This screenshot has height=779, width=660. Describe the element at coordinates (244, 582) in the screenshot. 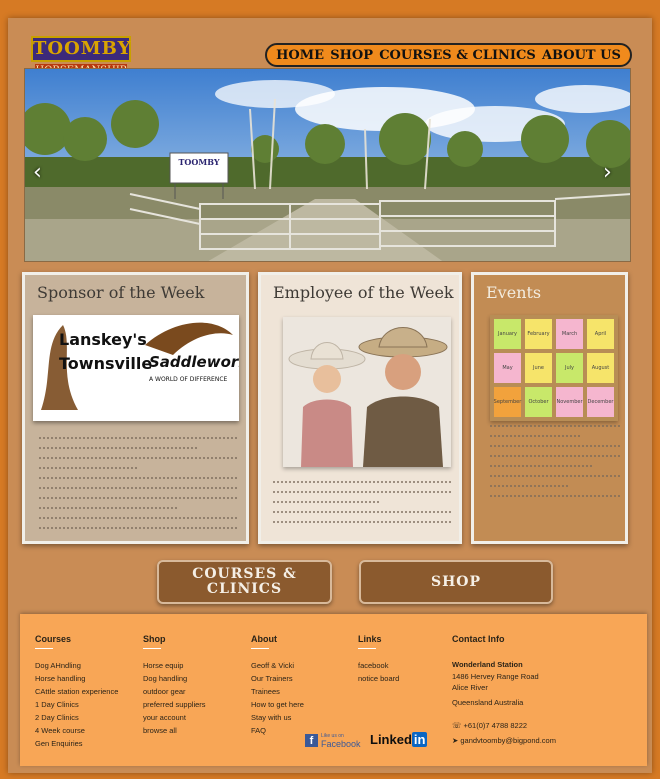

I see `courses-clinics-button: COURSES & CLINICS` at that location.